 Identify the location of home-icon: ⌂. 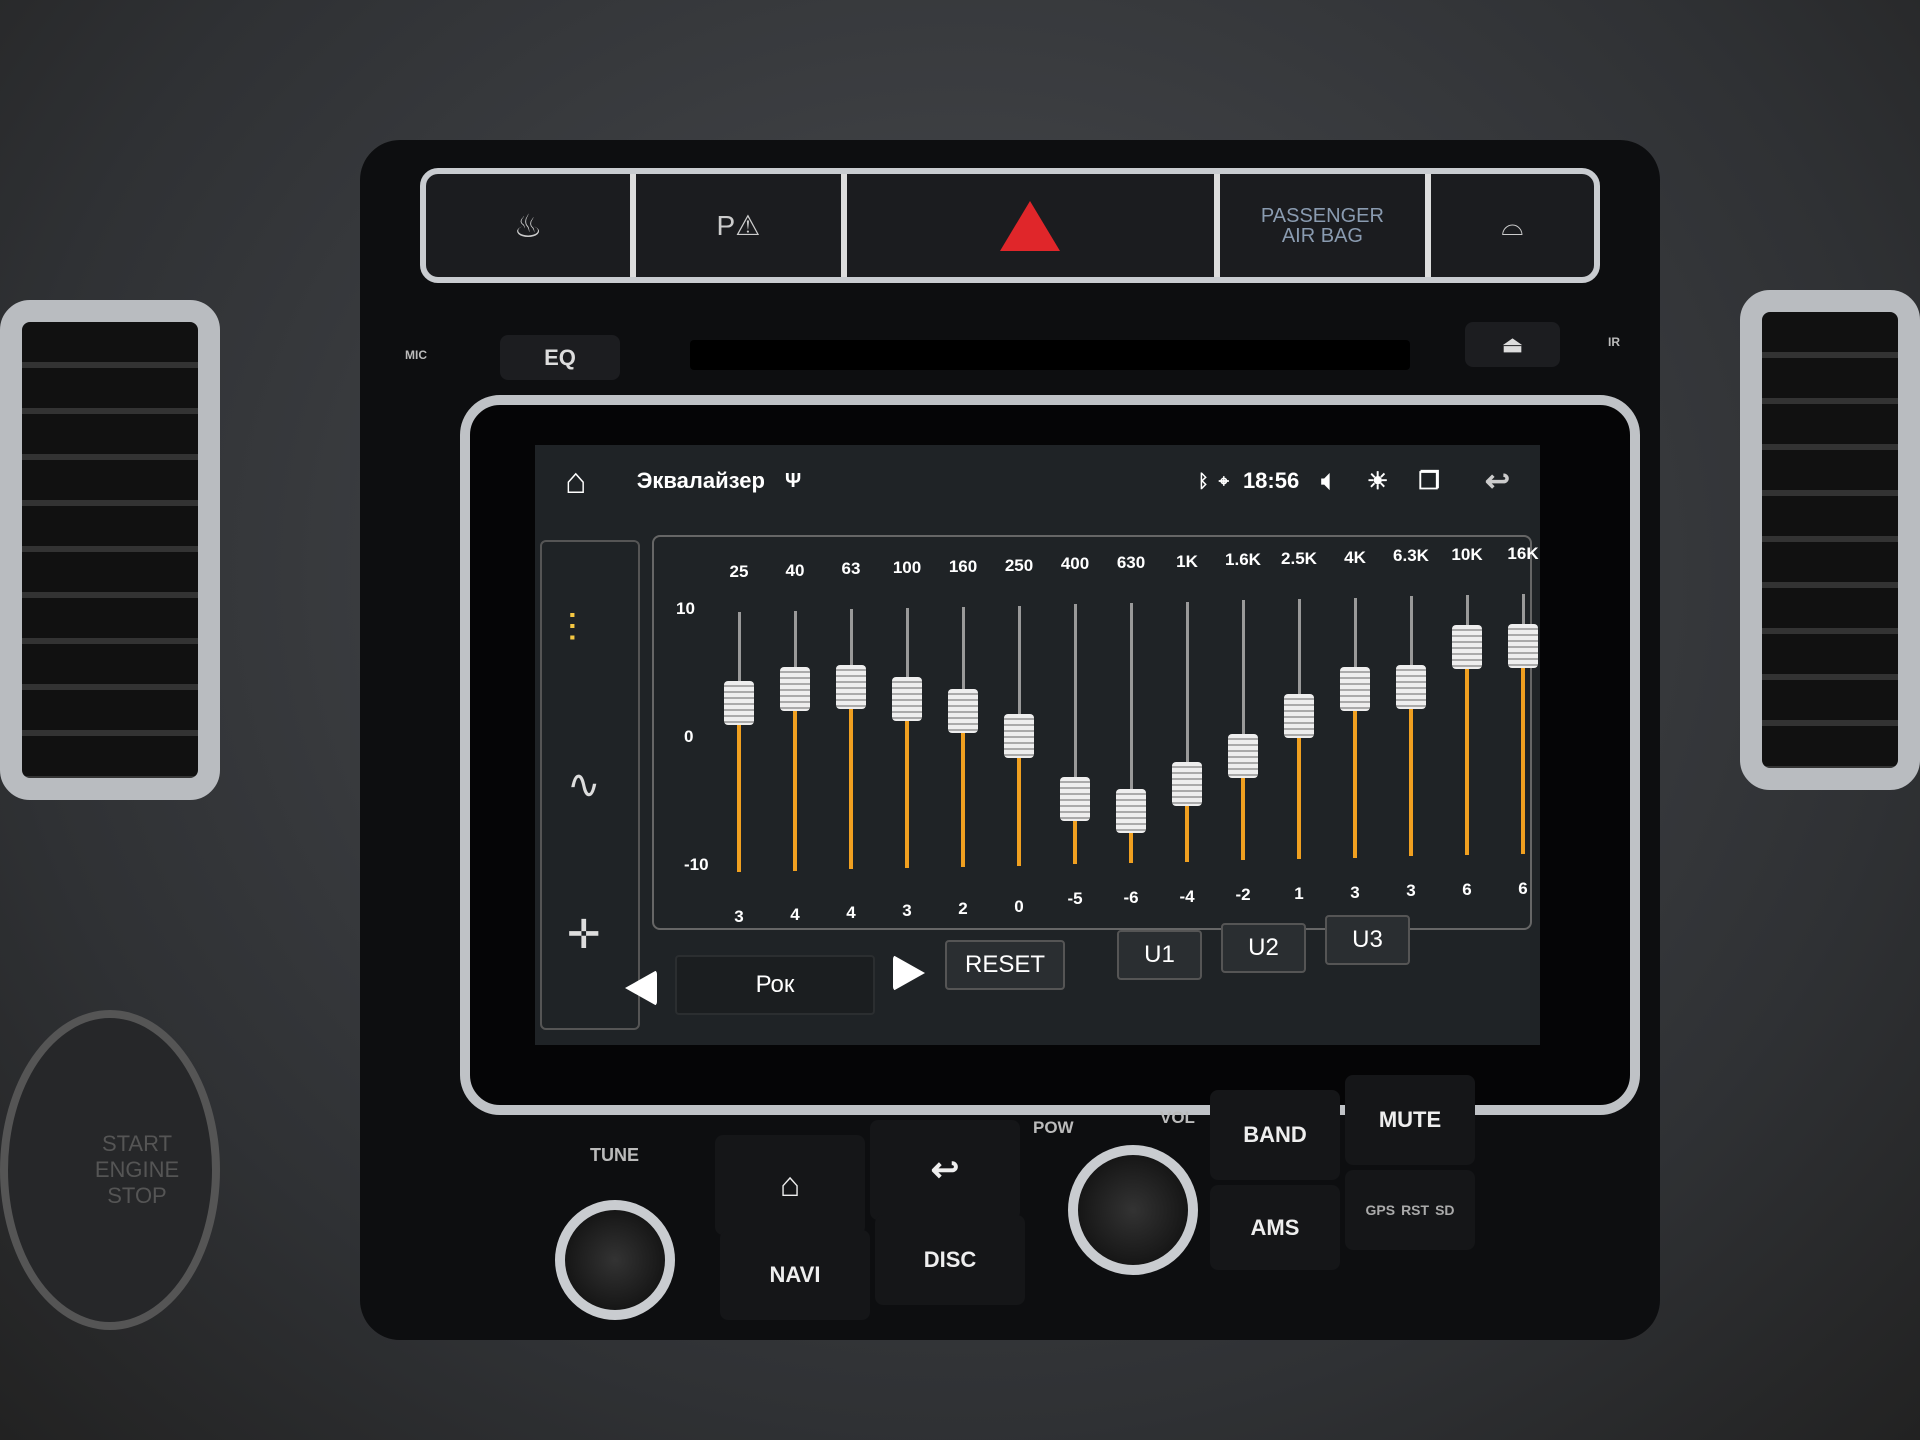
(576, 481).